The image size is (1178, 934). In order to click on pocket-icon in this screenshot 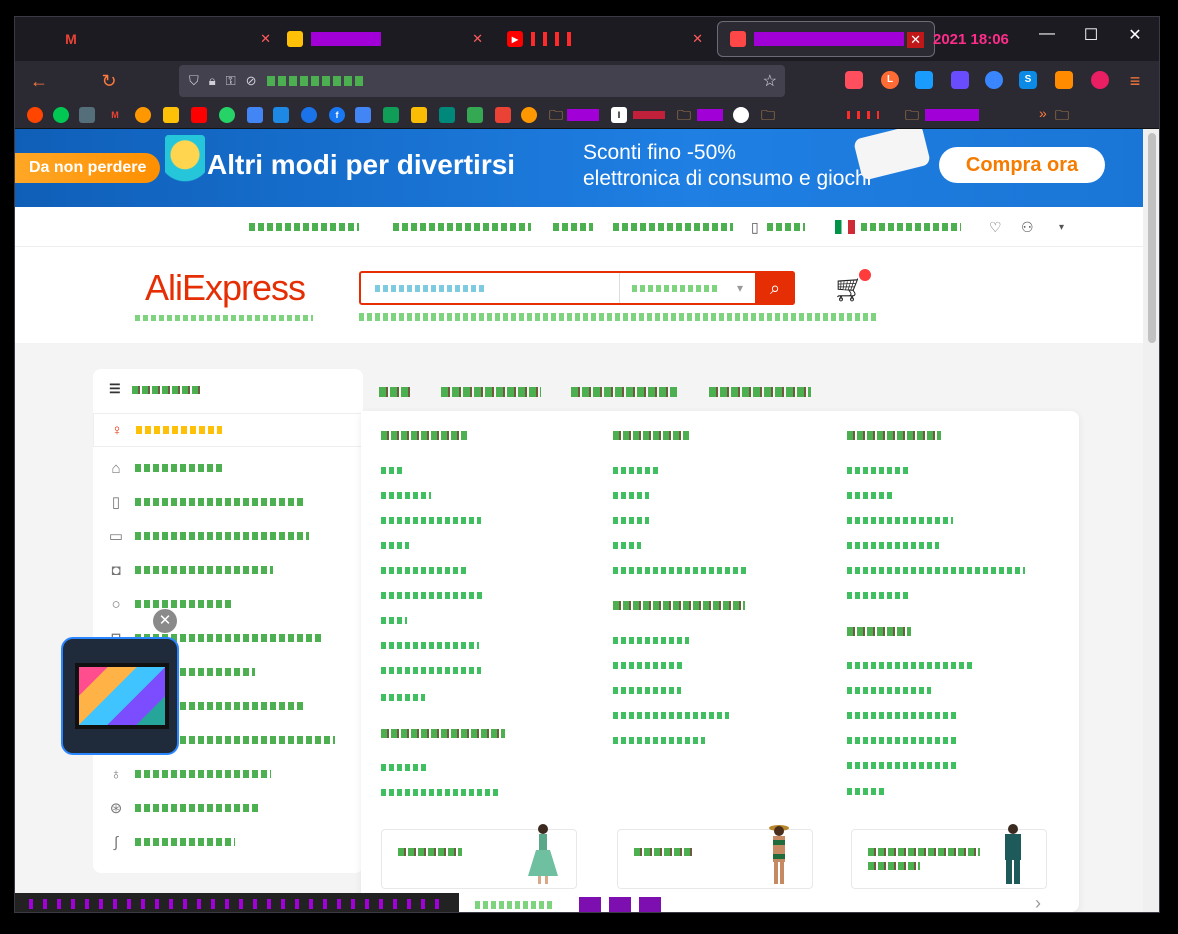, I will do `click(854, 80)`.